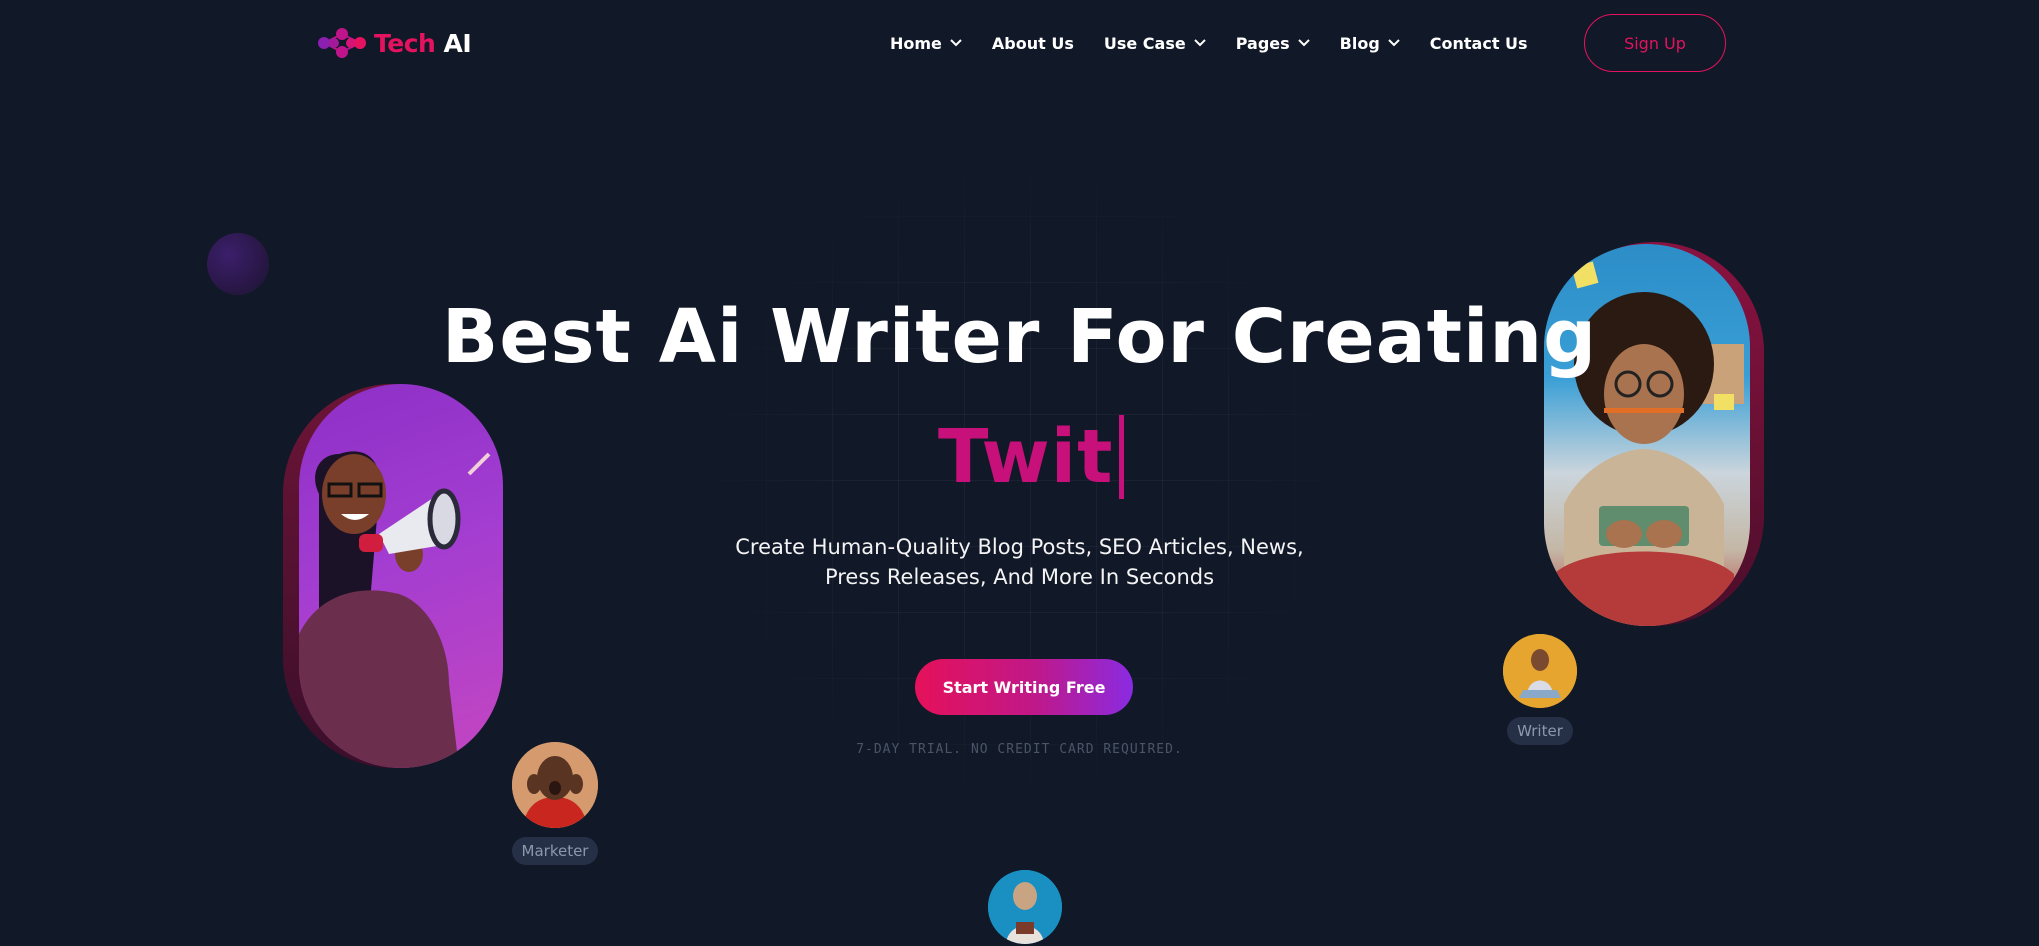 The width and height of the screenshot is (2039, 946). Describe the element at coordinates (342, 43) in the screenshot. I see `dots-network-logo-icon` at that location.